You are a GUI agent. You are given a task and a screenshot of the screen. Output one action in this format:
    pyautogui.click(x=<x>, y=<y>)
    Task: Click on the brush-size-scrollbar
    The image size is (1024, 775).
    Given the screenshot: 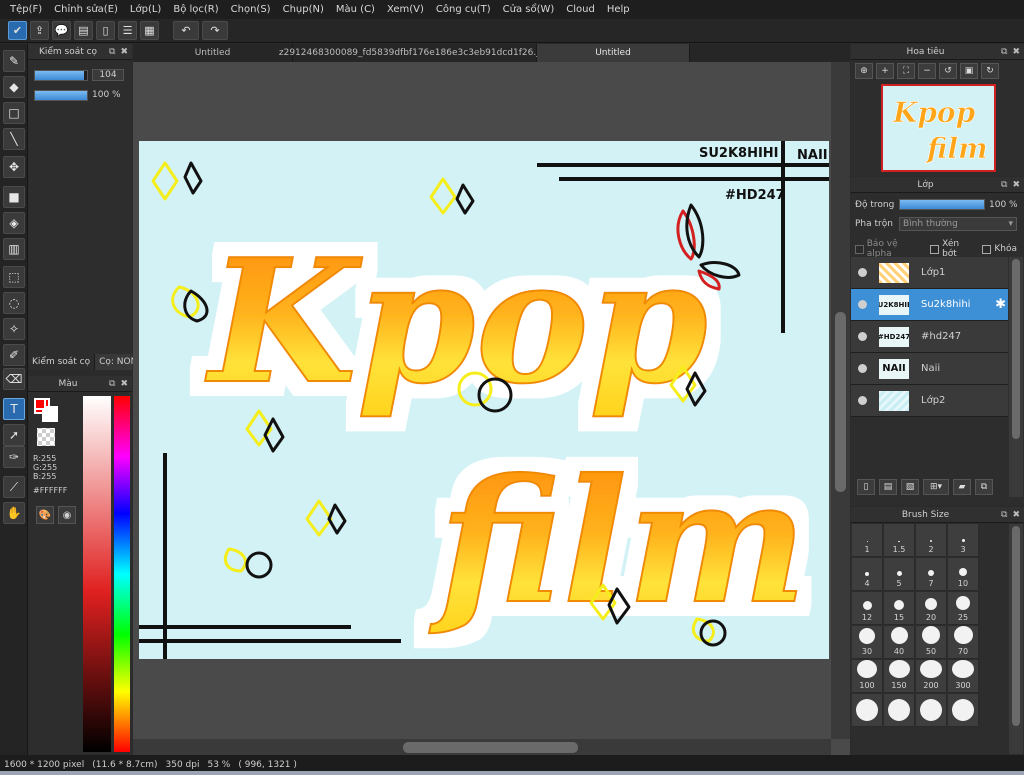 What is the action you would take?
    pyautogui.click(x=1016, y=639)
    